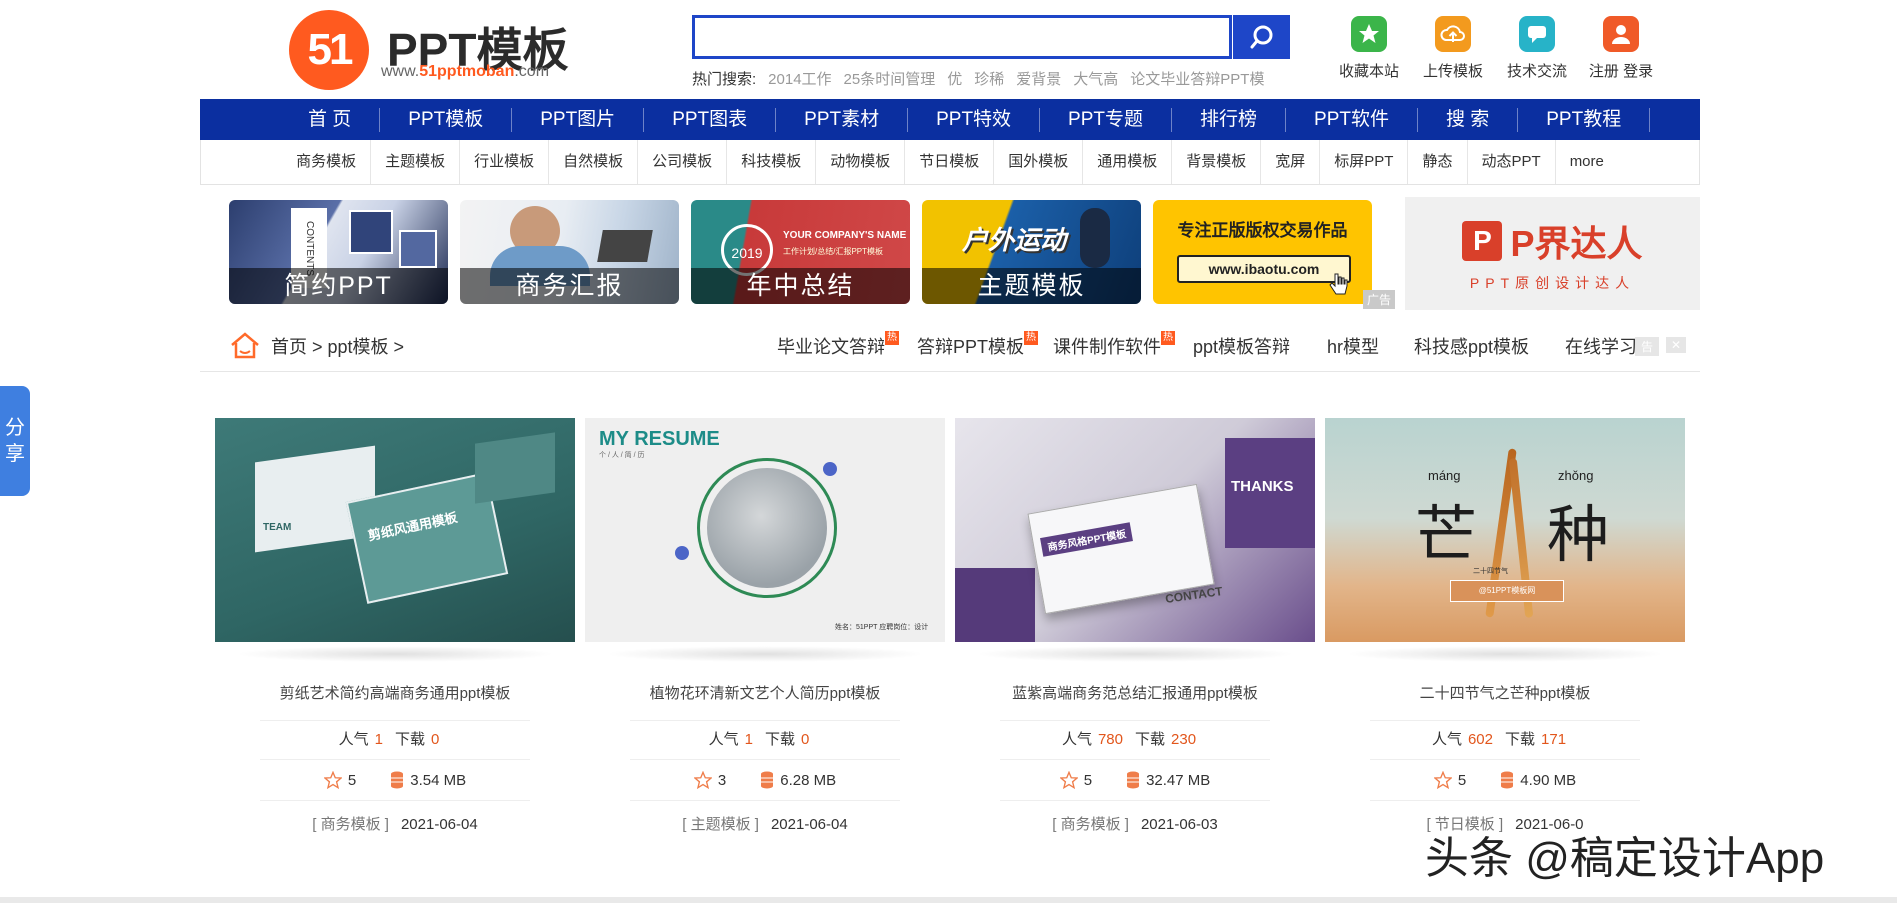  Describe the element at coordinates (1587, 162) in the screenshot. I see `subnav-more: more` at that location.